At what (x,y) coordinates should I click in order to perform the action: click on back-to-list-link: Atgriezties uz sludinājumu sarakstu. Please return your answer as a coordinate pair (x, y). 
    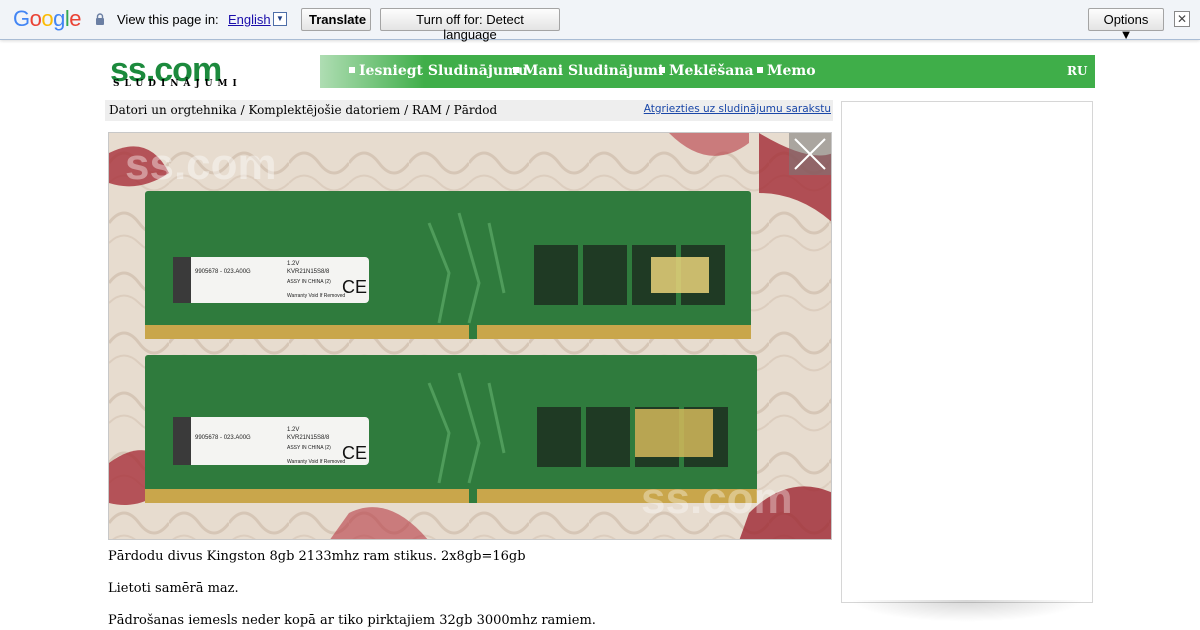
    Looking at the image, I should click on (737, 109).